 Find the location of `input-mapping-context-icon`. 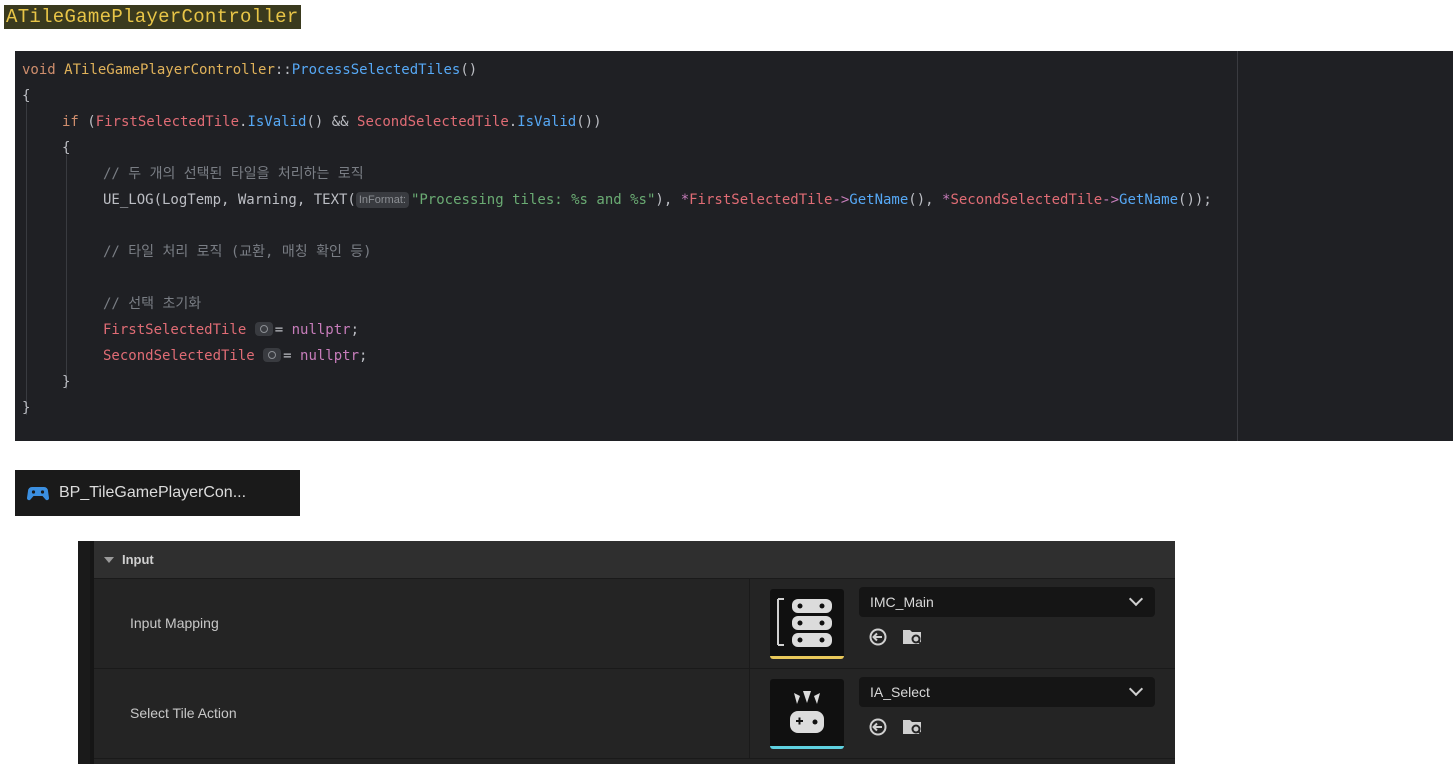

input-mapping-context-icon is located at coordinates (807, 624).